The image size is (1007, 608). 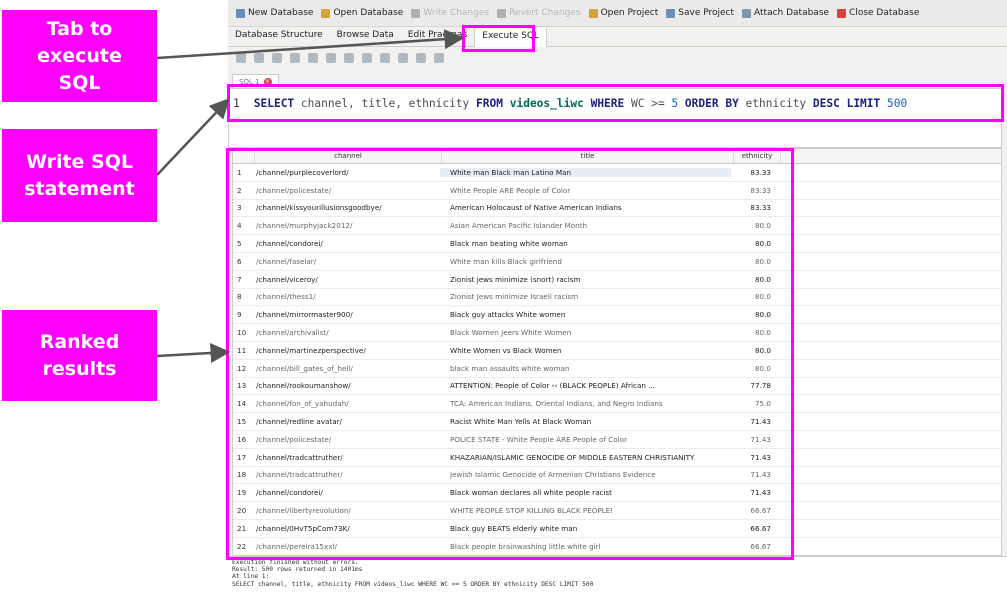 What do you see at coordinates (585, 243) in the screenshot?
I see `cell-title: Black man beating white woman` at bounding box center [585, 243].